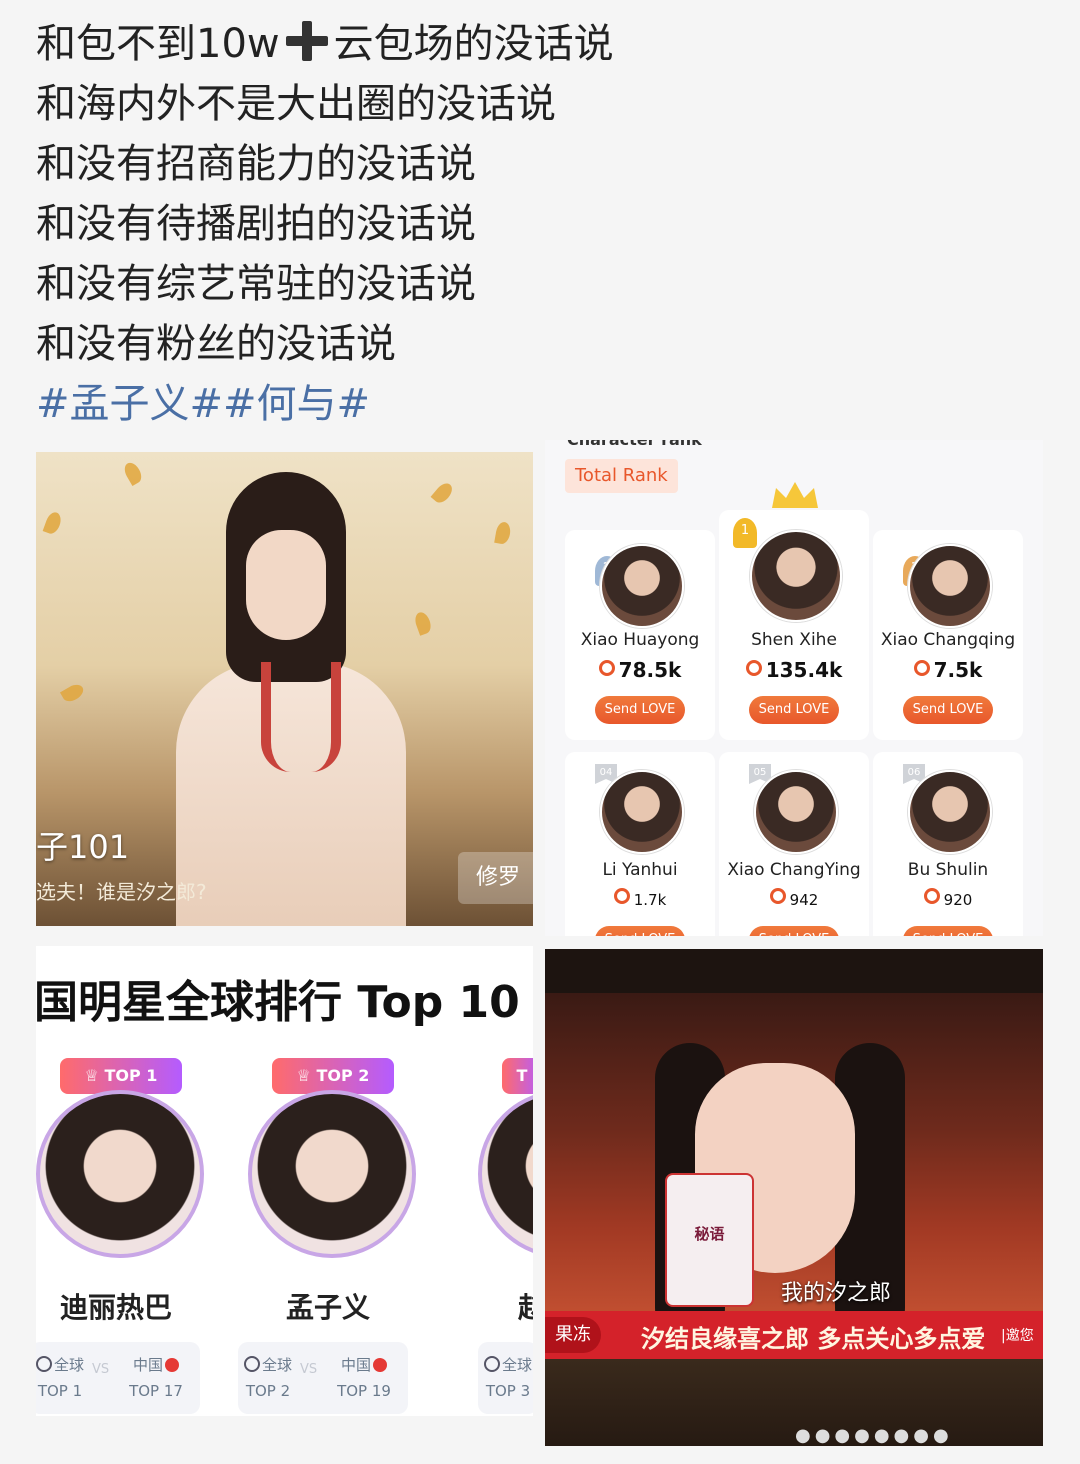  I want to click on post-line-6: 和没有粉丝的没话说, so click(216, 344).